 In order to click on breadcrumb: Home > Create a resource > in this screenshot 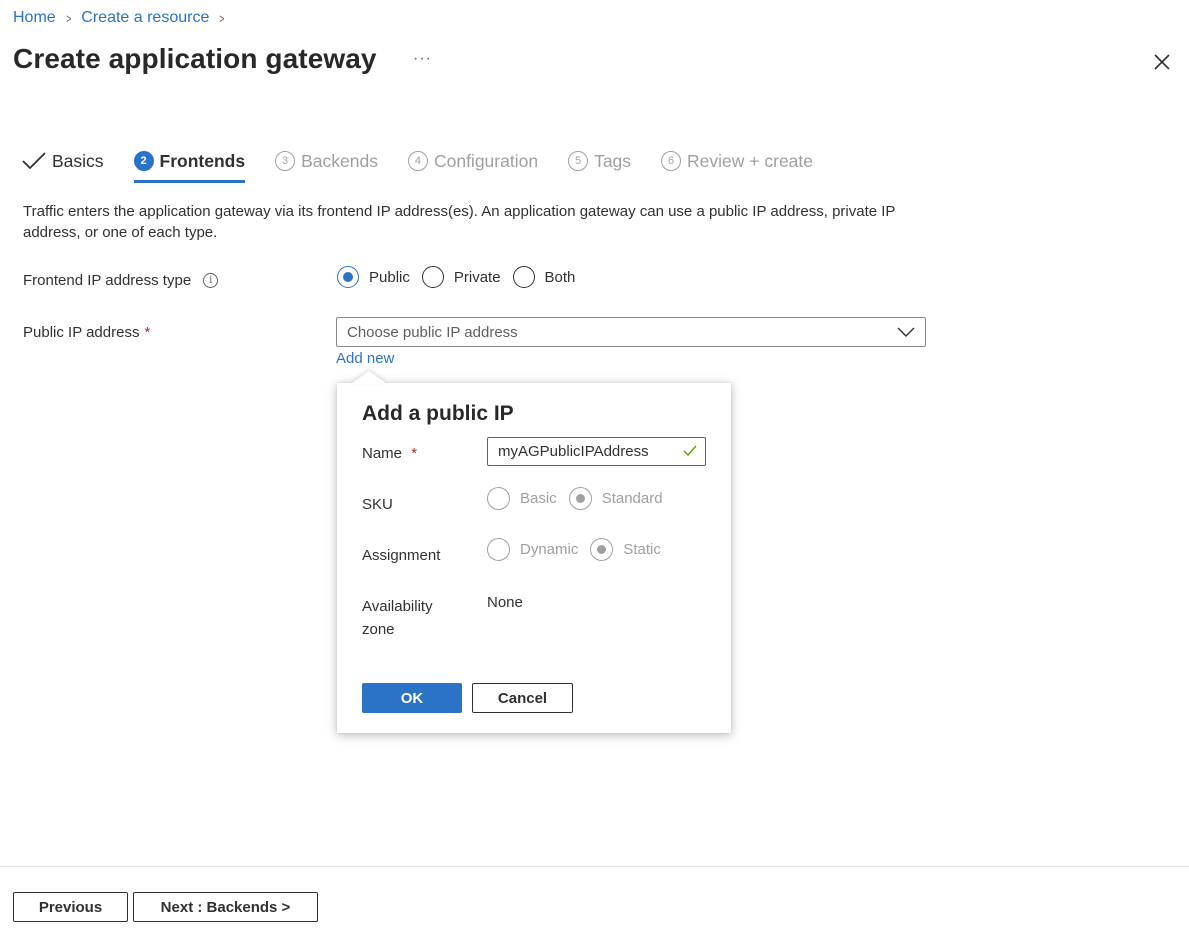, I will do `click(124, 18)`.